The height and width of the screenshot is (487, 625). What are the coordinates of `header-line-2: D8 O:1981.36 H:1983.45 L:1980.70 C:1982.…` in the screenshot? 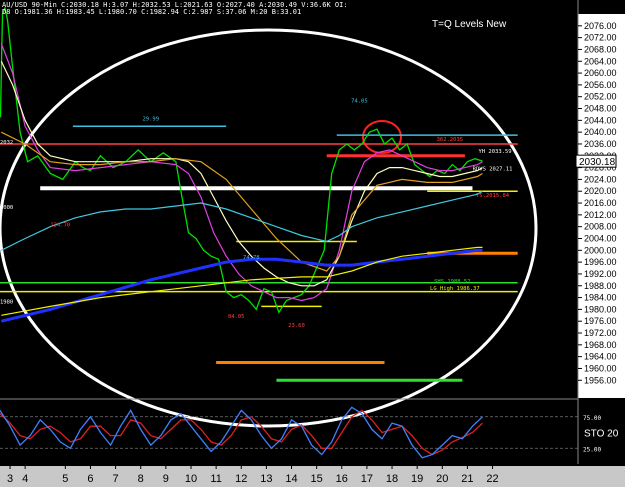 It's located at (151, 12).